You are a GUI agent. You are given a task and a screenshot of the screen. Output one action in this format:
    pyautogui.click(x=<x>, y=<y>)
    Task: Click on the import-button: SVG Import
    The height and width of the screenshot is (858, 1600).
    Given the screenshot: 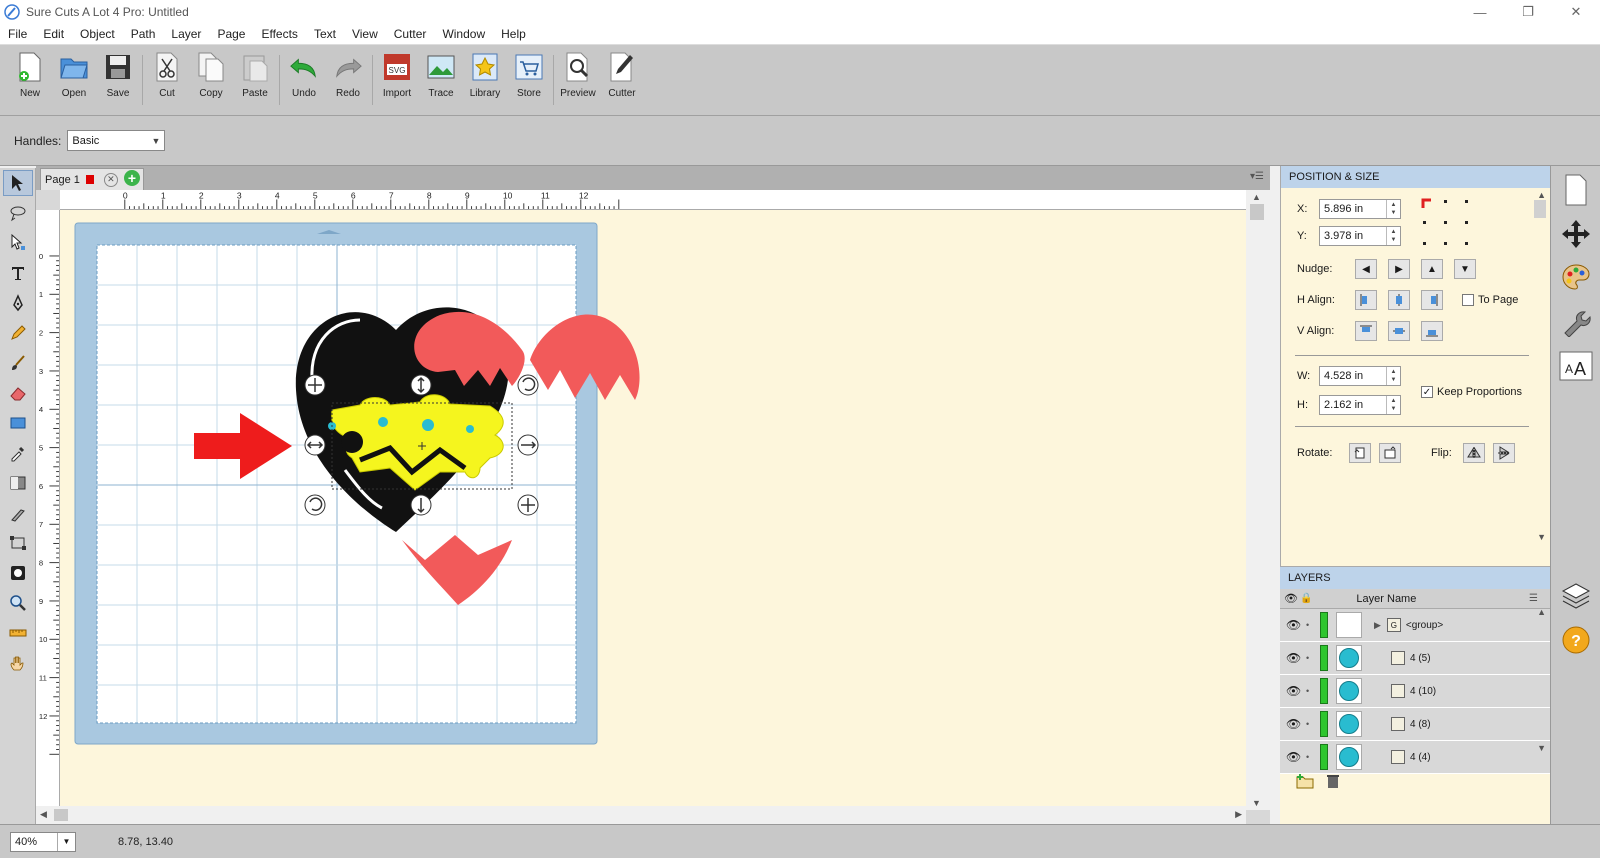 What is the action you would take?
    pyautogui.click(x=397, y=81)
    